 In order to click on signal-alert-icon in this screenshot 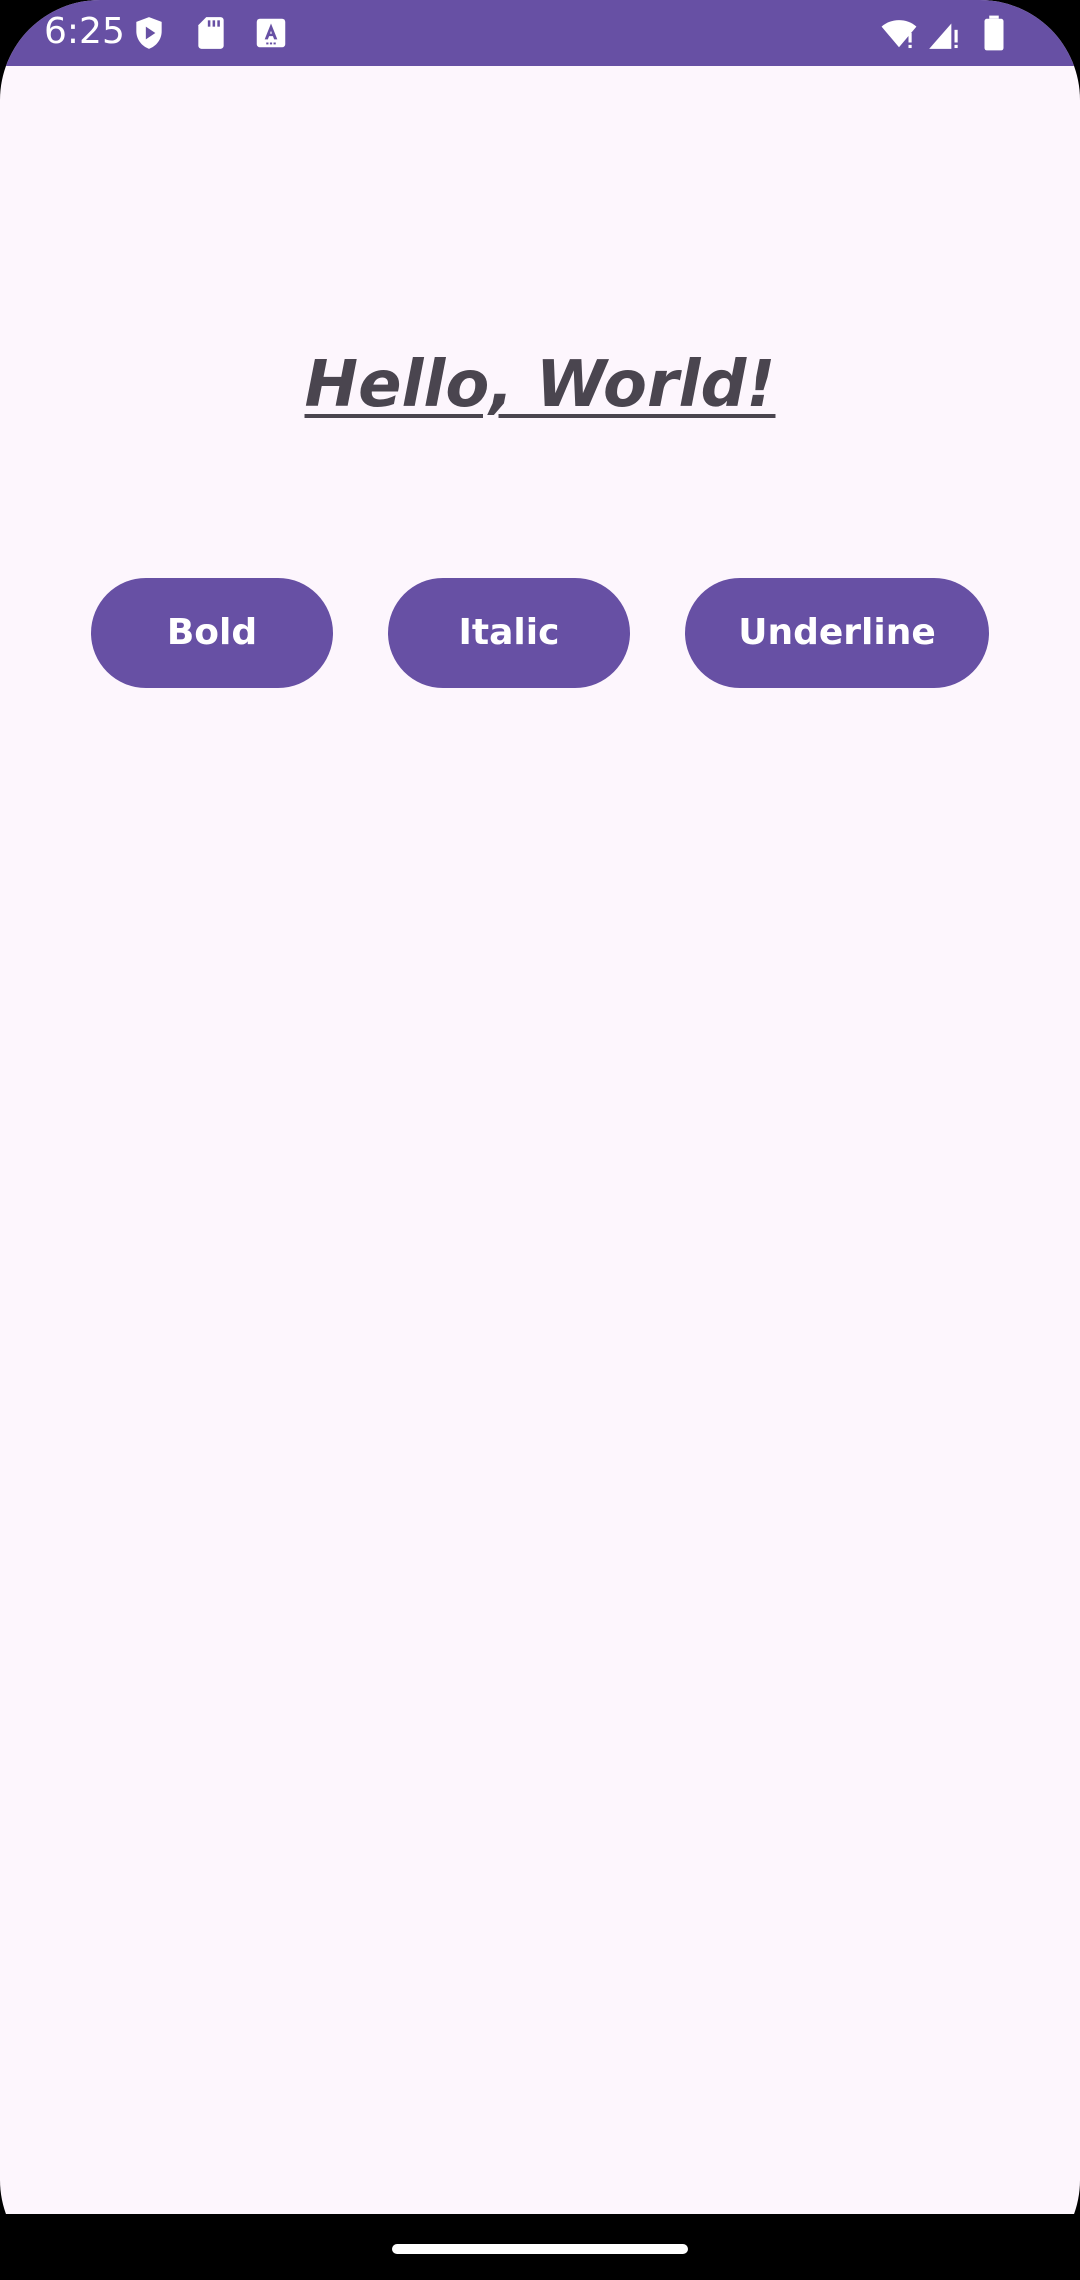, I will do `click(945, 33)`.